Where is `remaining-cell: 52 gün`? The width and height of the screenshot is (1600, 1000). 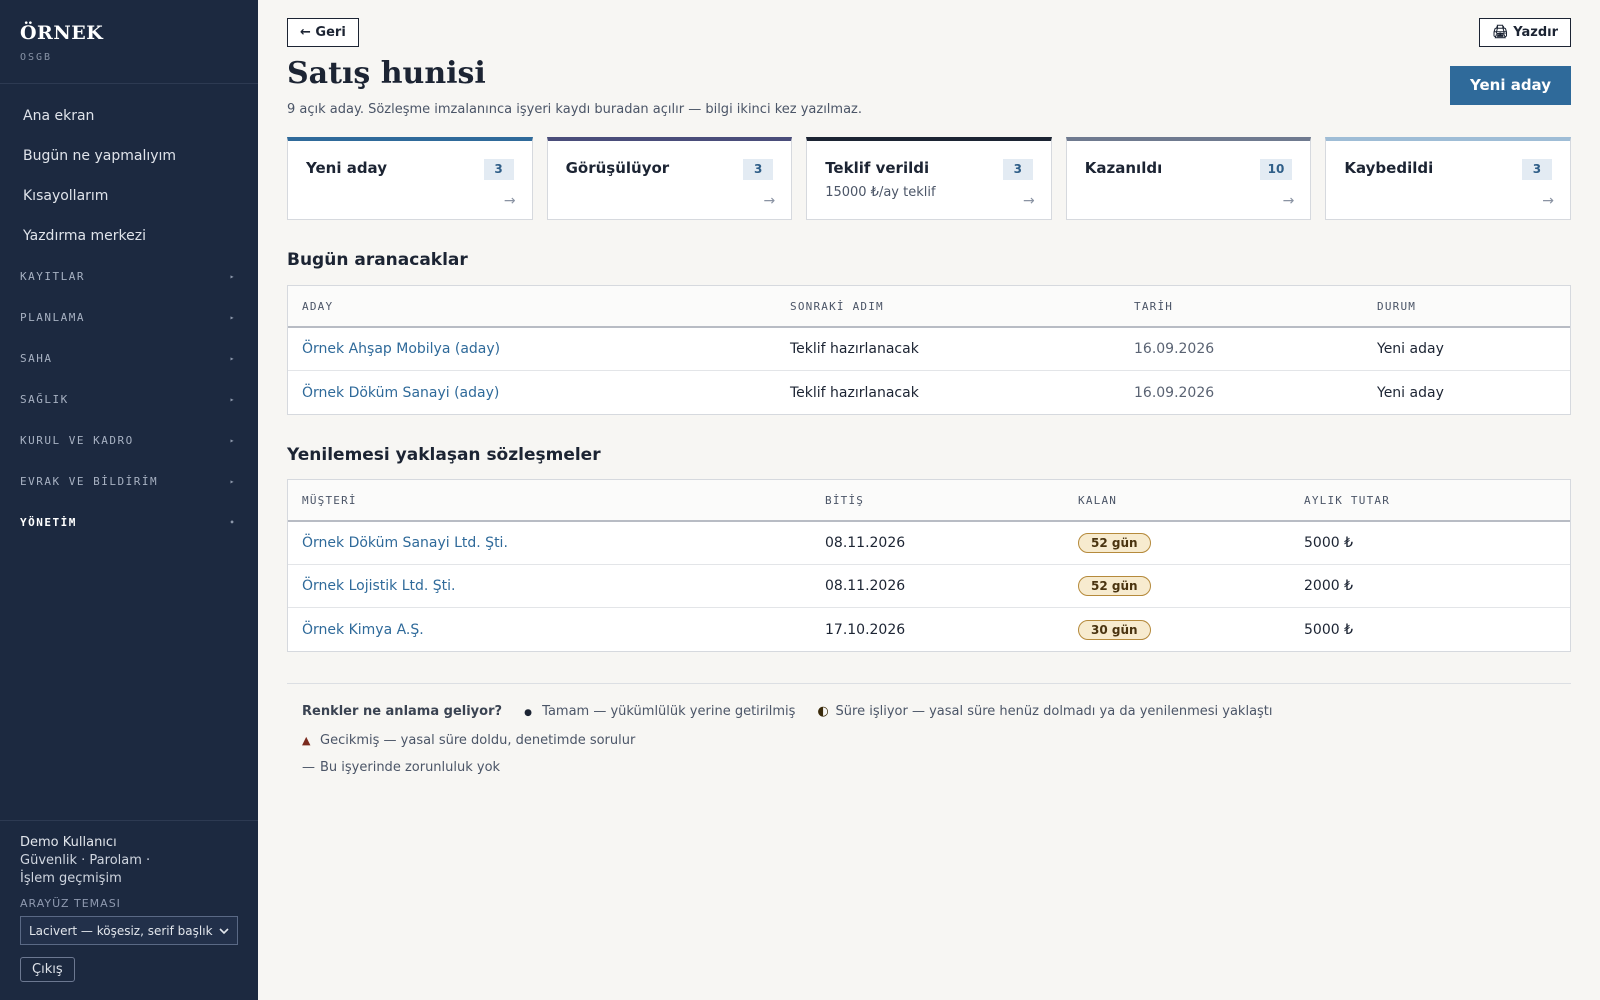 remaining-cell: 52 gün is located at coordinates (1177, 586).